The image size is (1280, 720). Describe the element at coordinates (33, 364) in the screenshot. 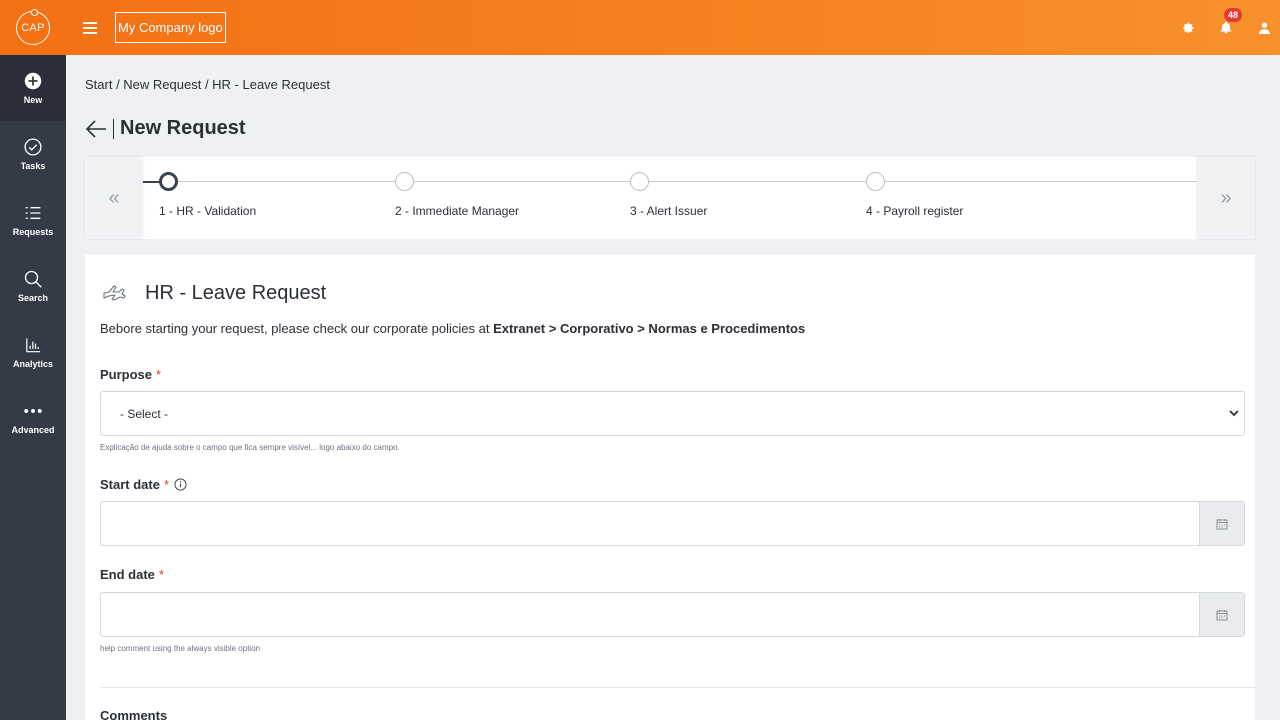

I see `sidebar-item-label: Analytics` at that location.